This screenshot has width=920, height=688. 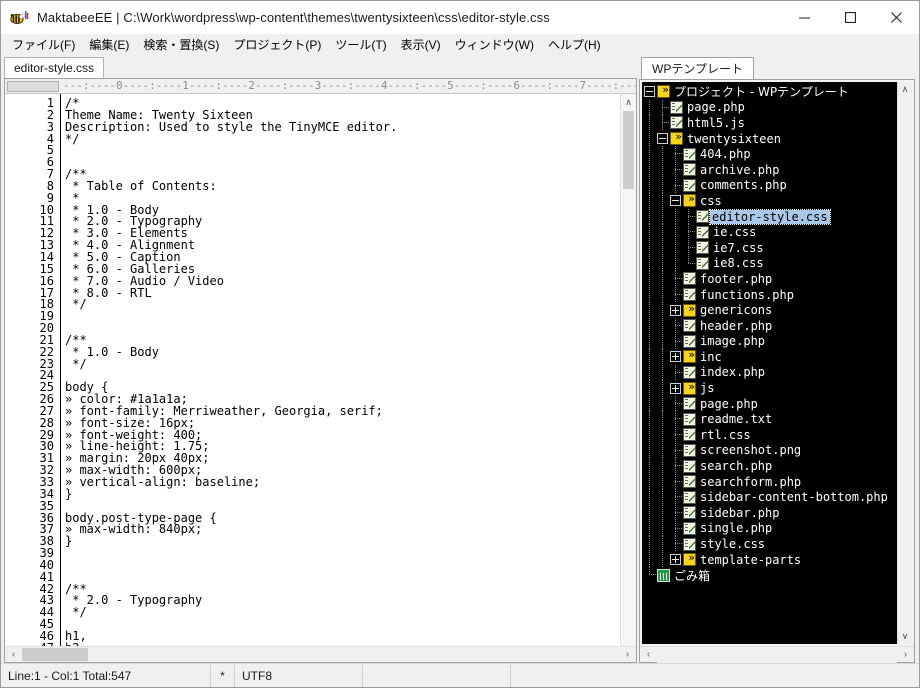 What do you see at coordinates (770, 372) in the screenshot?
I see `tree-item: index.php` at bounding box center [770, 372].